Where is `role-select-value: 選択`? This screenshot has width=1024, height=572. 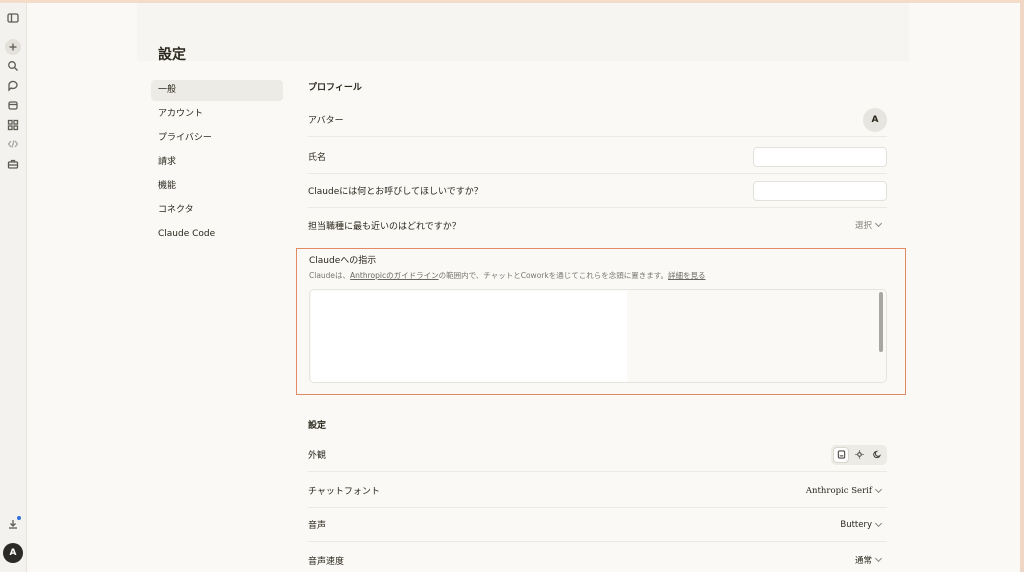
role-select-value: 選択 is located at coordinates (863, 226).